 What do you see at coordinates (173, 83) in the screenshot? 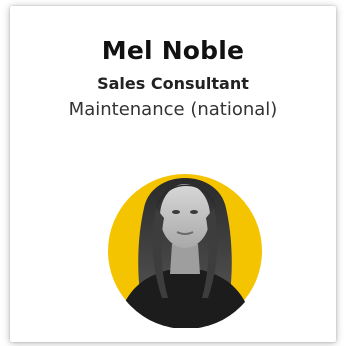
I see `profile-title: Sales Consultant` at bounding box center [173, 83].